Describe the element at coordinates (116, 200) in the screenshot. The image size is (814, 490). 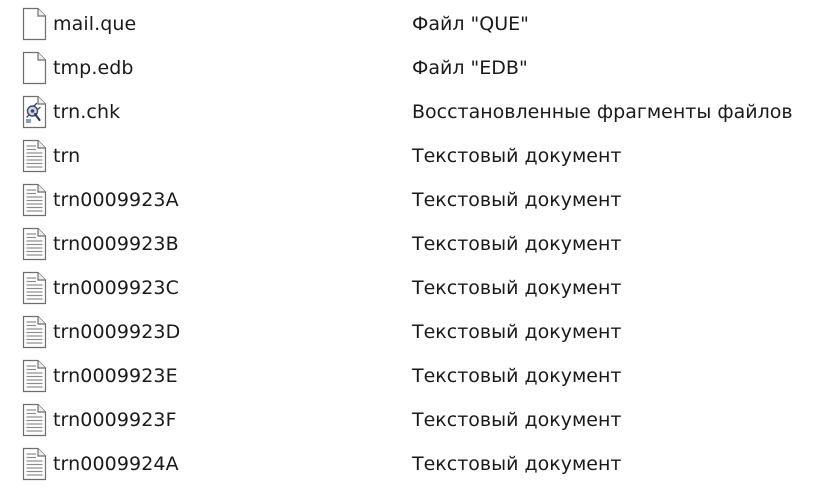
I see `file-name: trn0009923A` at that location.